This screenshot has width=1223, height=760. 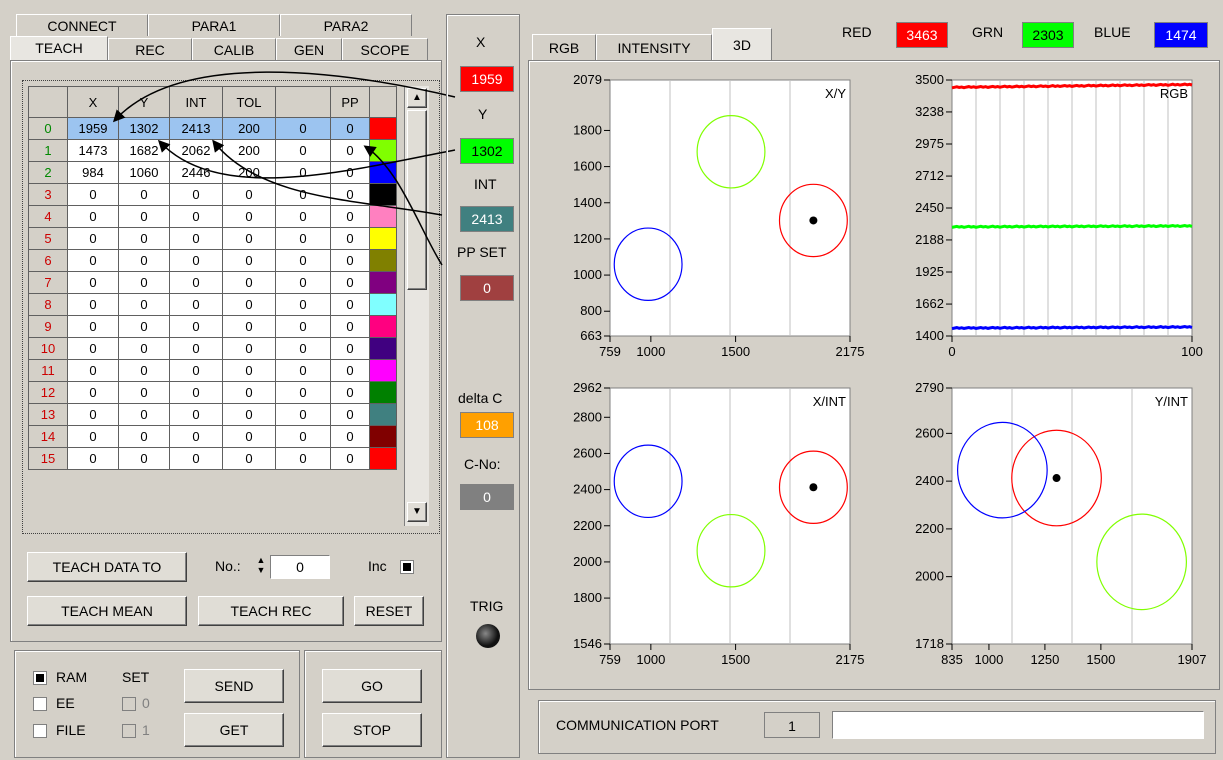 I want to click on table-row: 12 0 0 0 0 0 0, so click(x=212, y=392).